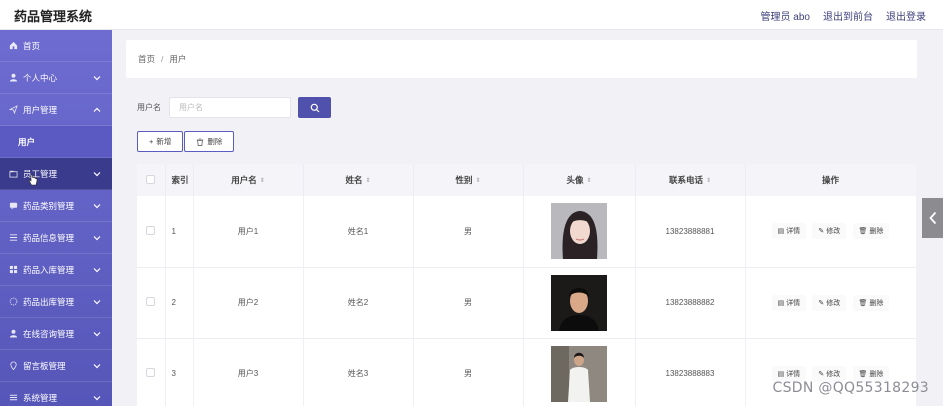 Image resolution: width=943 pixels, height=406 pixels. What do you see at coordinates (49, 205) in the screenshot?
I see `sidebar-item-label: 药品类别管理` at bounding box center [49, 205].